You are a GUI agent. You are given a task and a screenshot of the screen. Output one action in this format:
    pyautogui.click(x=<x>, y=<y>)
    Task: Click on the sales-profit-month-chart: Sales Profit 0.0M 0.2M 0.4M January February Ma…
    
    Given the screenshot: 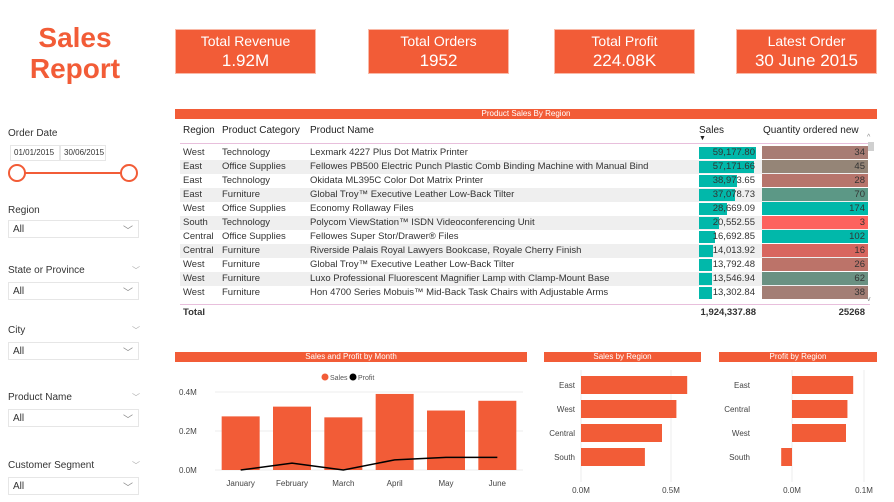 What is the action you would take?
    pyautogui.click(x=351, y=430)
    